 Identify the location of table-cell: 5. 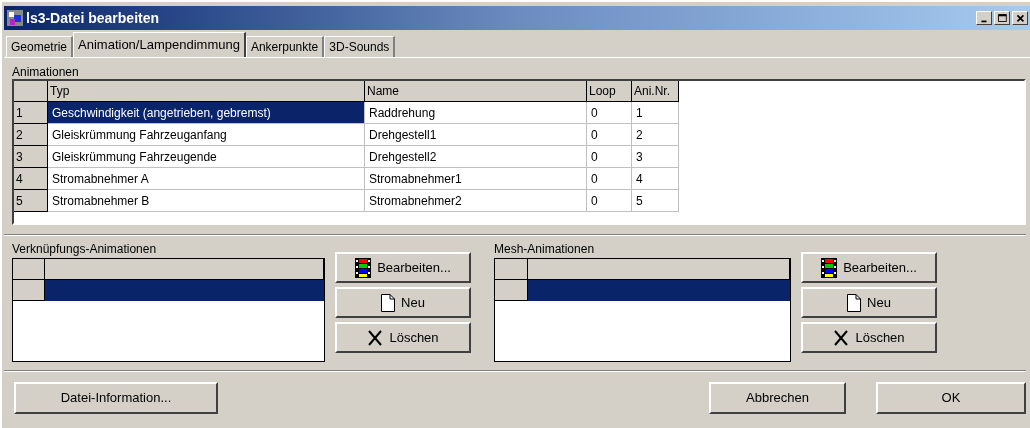
(655, 201).